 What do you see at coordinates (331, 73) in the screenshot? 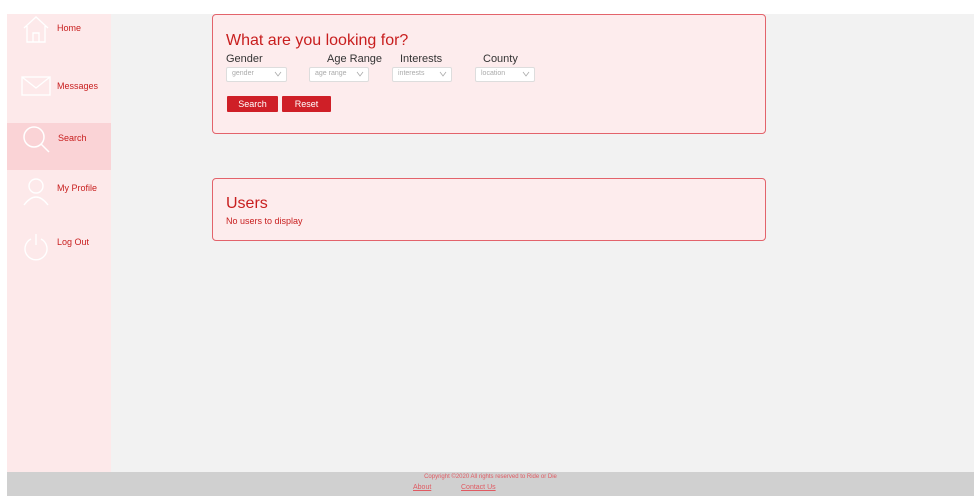
I see `age-range-select-value: age range` at bounding box center [331, 73].